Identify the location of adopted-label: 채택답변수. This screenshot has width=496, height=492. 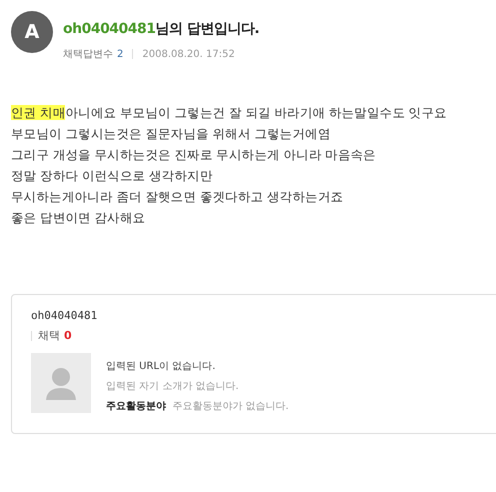
(88, 54).